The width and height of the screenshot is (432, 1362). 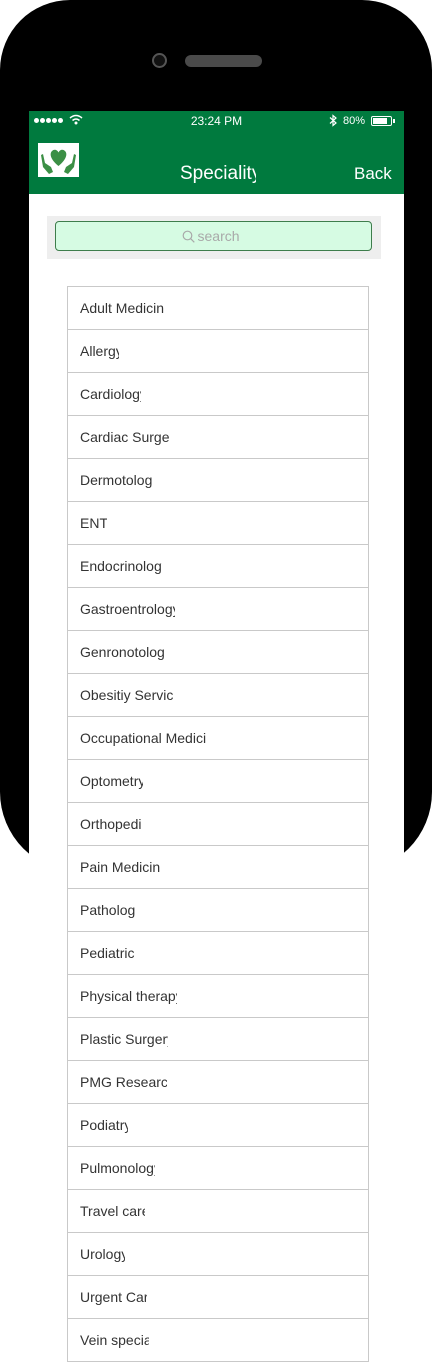 What do you see at coordinates (128, 996) in the screenshot?
I see `speciality-label: Physical therapy` at bounding box center [128, 996].